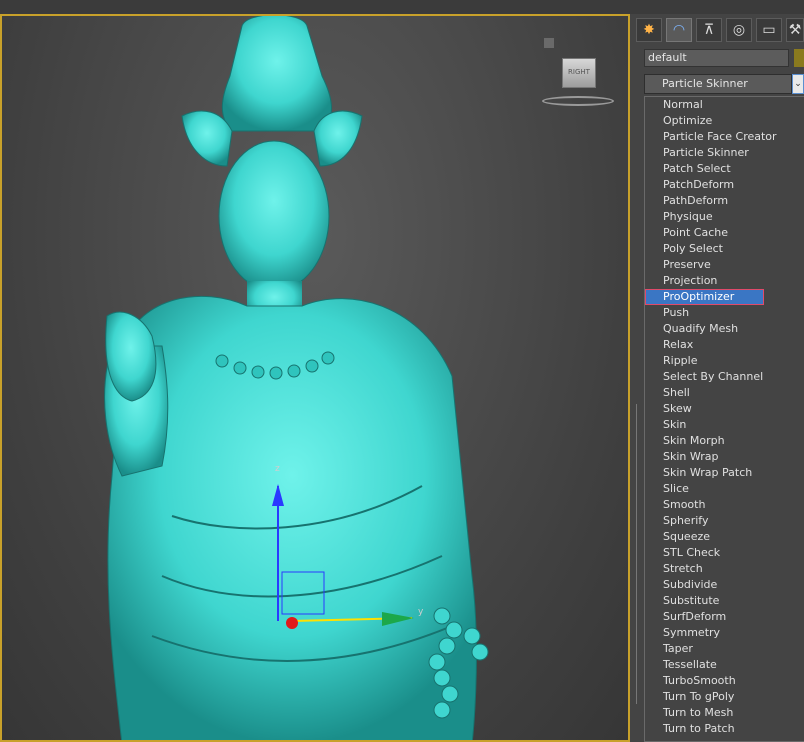 The image size is (804, 742). I want to click on modifier-option: Stretch, so click(724, 569).